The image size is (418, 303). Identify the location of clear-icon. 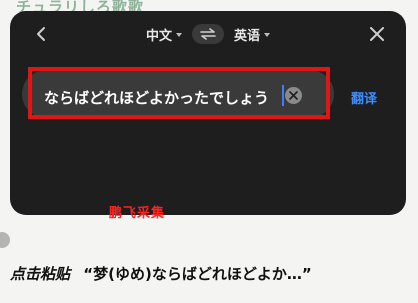
(293, 95).